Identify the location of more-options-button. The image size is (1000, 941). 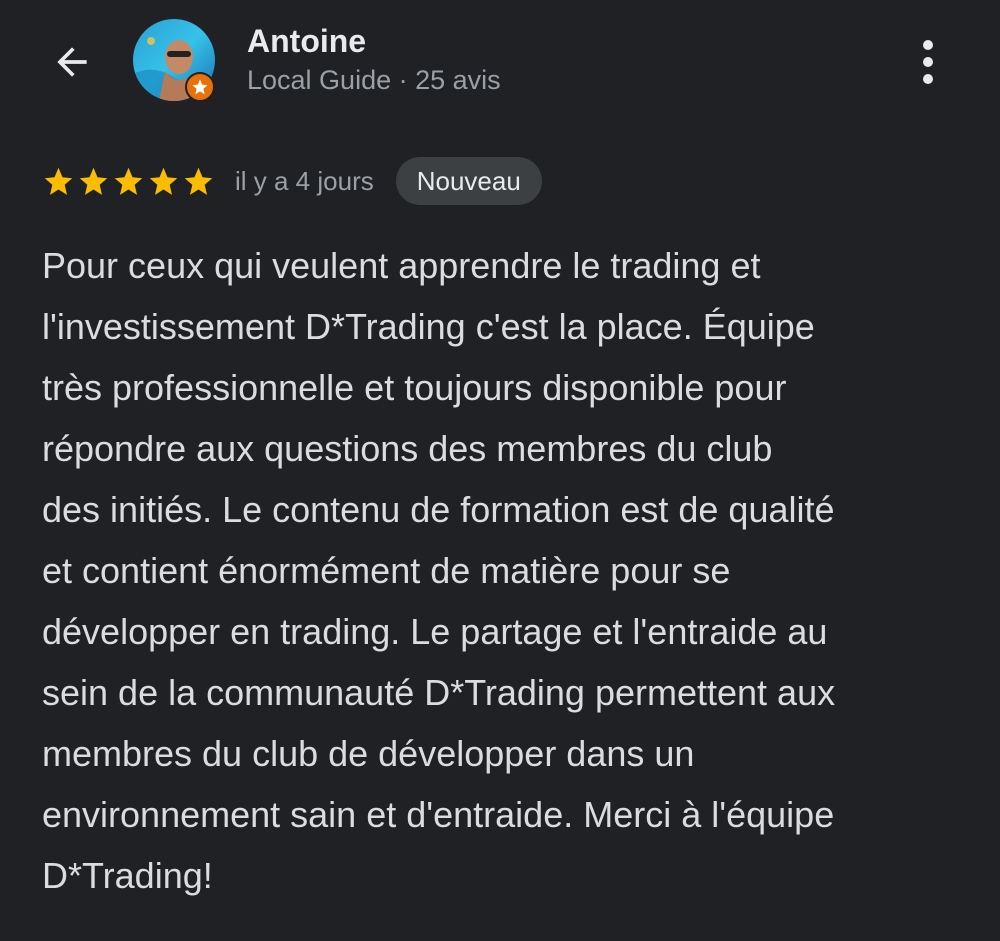
(928, 62).